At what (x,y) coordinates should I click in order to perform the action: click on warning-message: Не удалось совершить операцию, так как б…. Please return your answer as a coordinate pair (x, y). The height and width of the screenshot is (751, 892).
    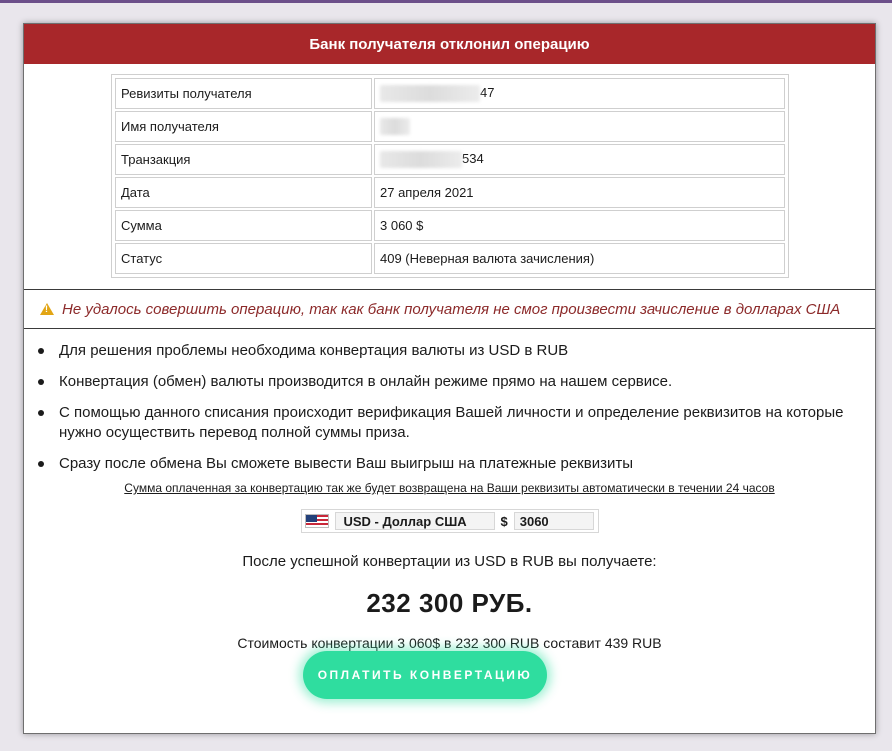
    Looking at the image, I should click on (449, 309).